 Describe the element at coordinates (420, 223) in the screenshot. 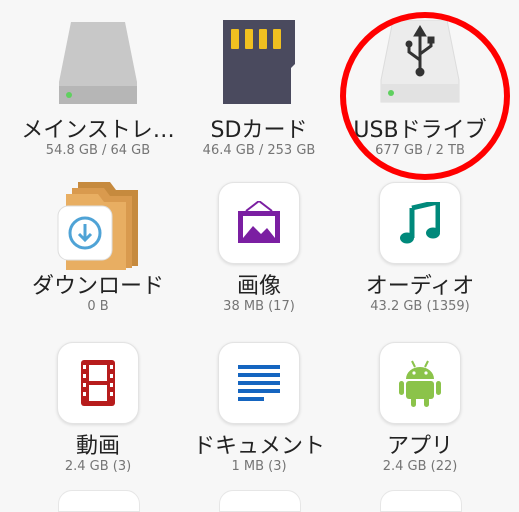

I see `music-note-icon` at that location.